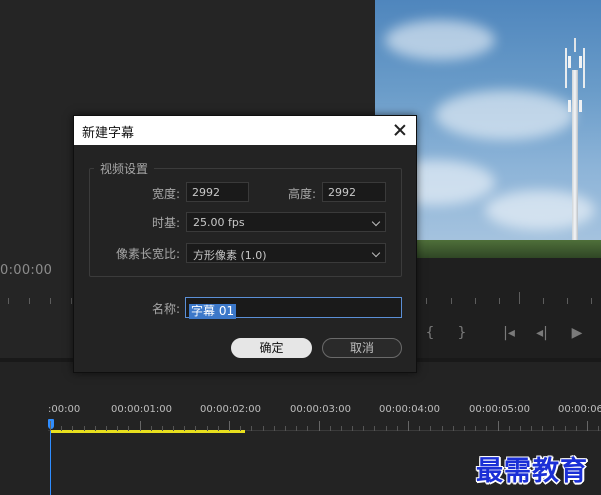  What do you see at coordinates (400, 130) in the screenshot?
I see `close-icon` at bounding box center [400, 130].